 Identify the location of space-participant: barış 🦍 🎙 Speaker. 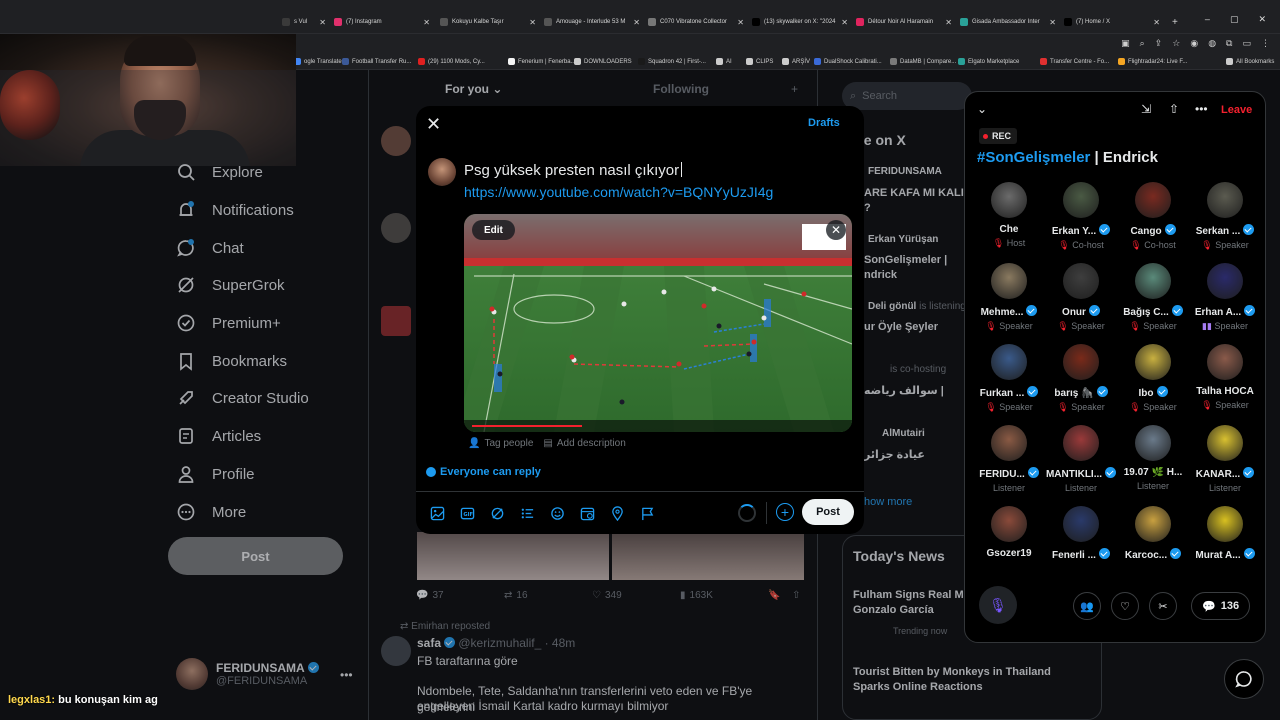
(1081, 378).